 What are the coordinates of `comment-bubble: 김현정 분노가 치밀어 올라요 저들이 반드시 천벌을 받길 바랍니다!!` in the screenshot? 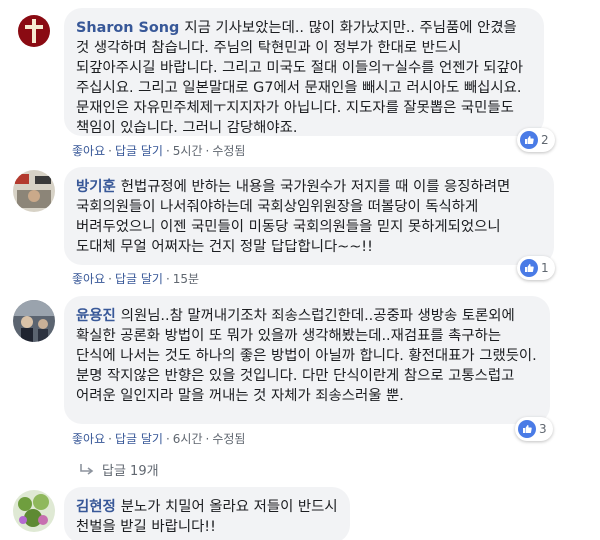 It's located at (207, 513).